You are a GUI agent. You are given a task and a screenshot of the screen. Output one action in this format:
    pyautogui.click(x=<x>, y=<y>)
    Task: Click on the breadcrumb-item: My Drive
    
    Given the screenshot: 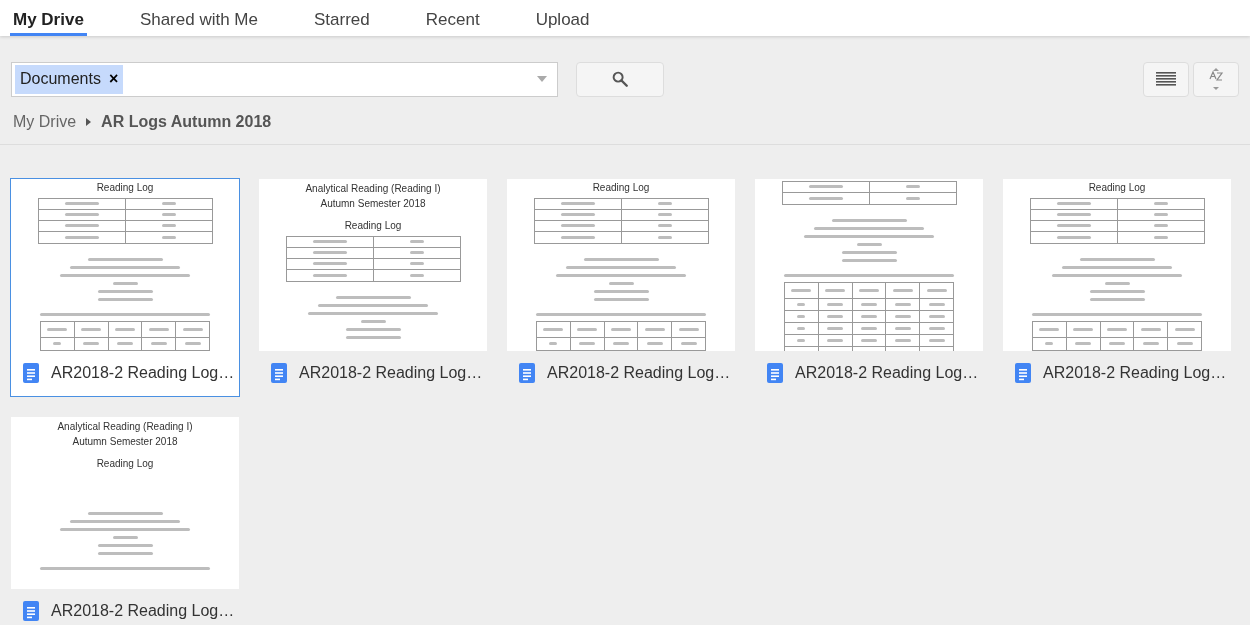 What is the action you would take?
    pyautogui.click(x=45, y=121)
    